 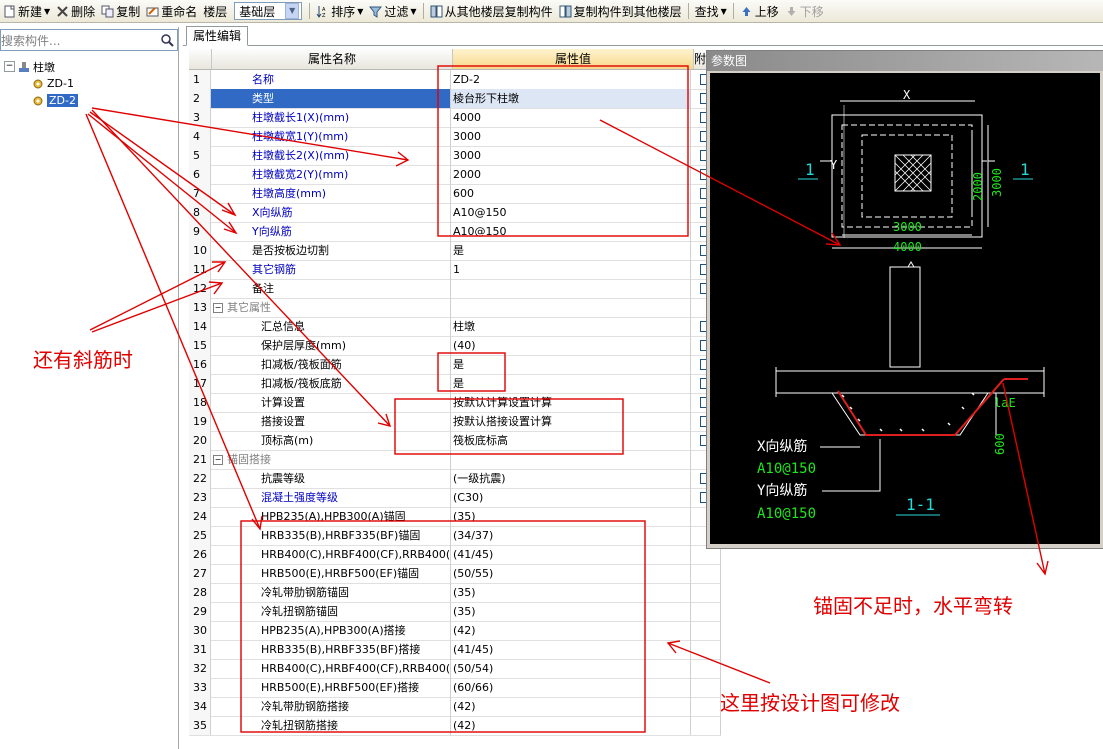 What do you see at coordinates (1024, 478) in the screenshot?
I see `arrow-to-anchor-note` at bounding box center [1024, 478].